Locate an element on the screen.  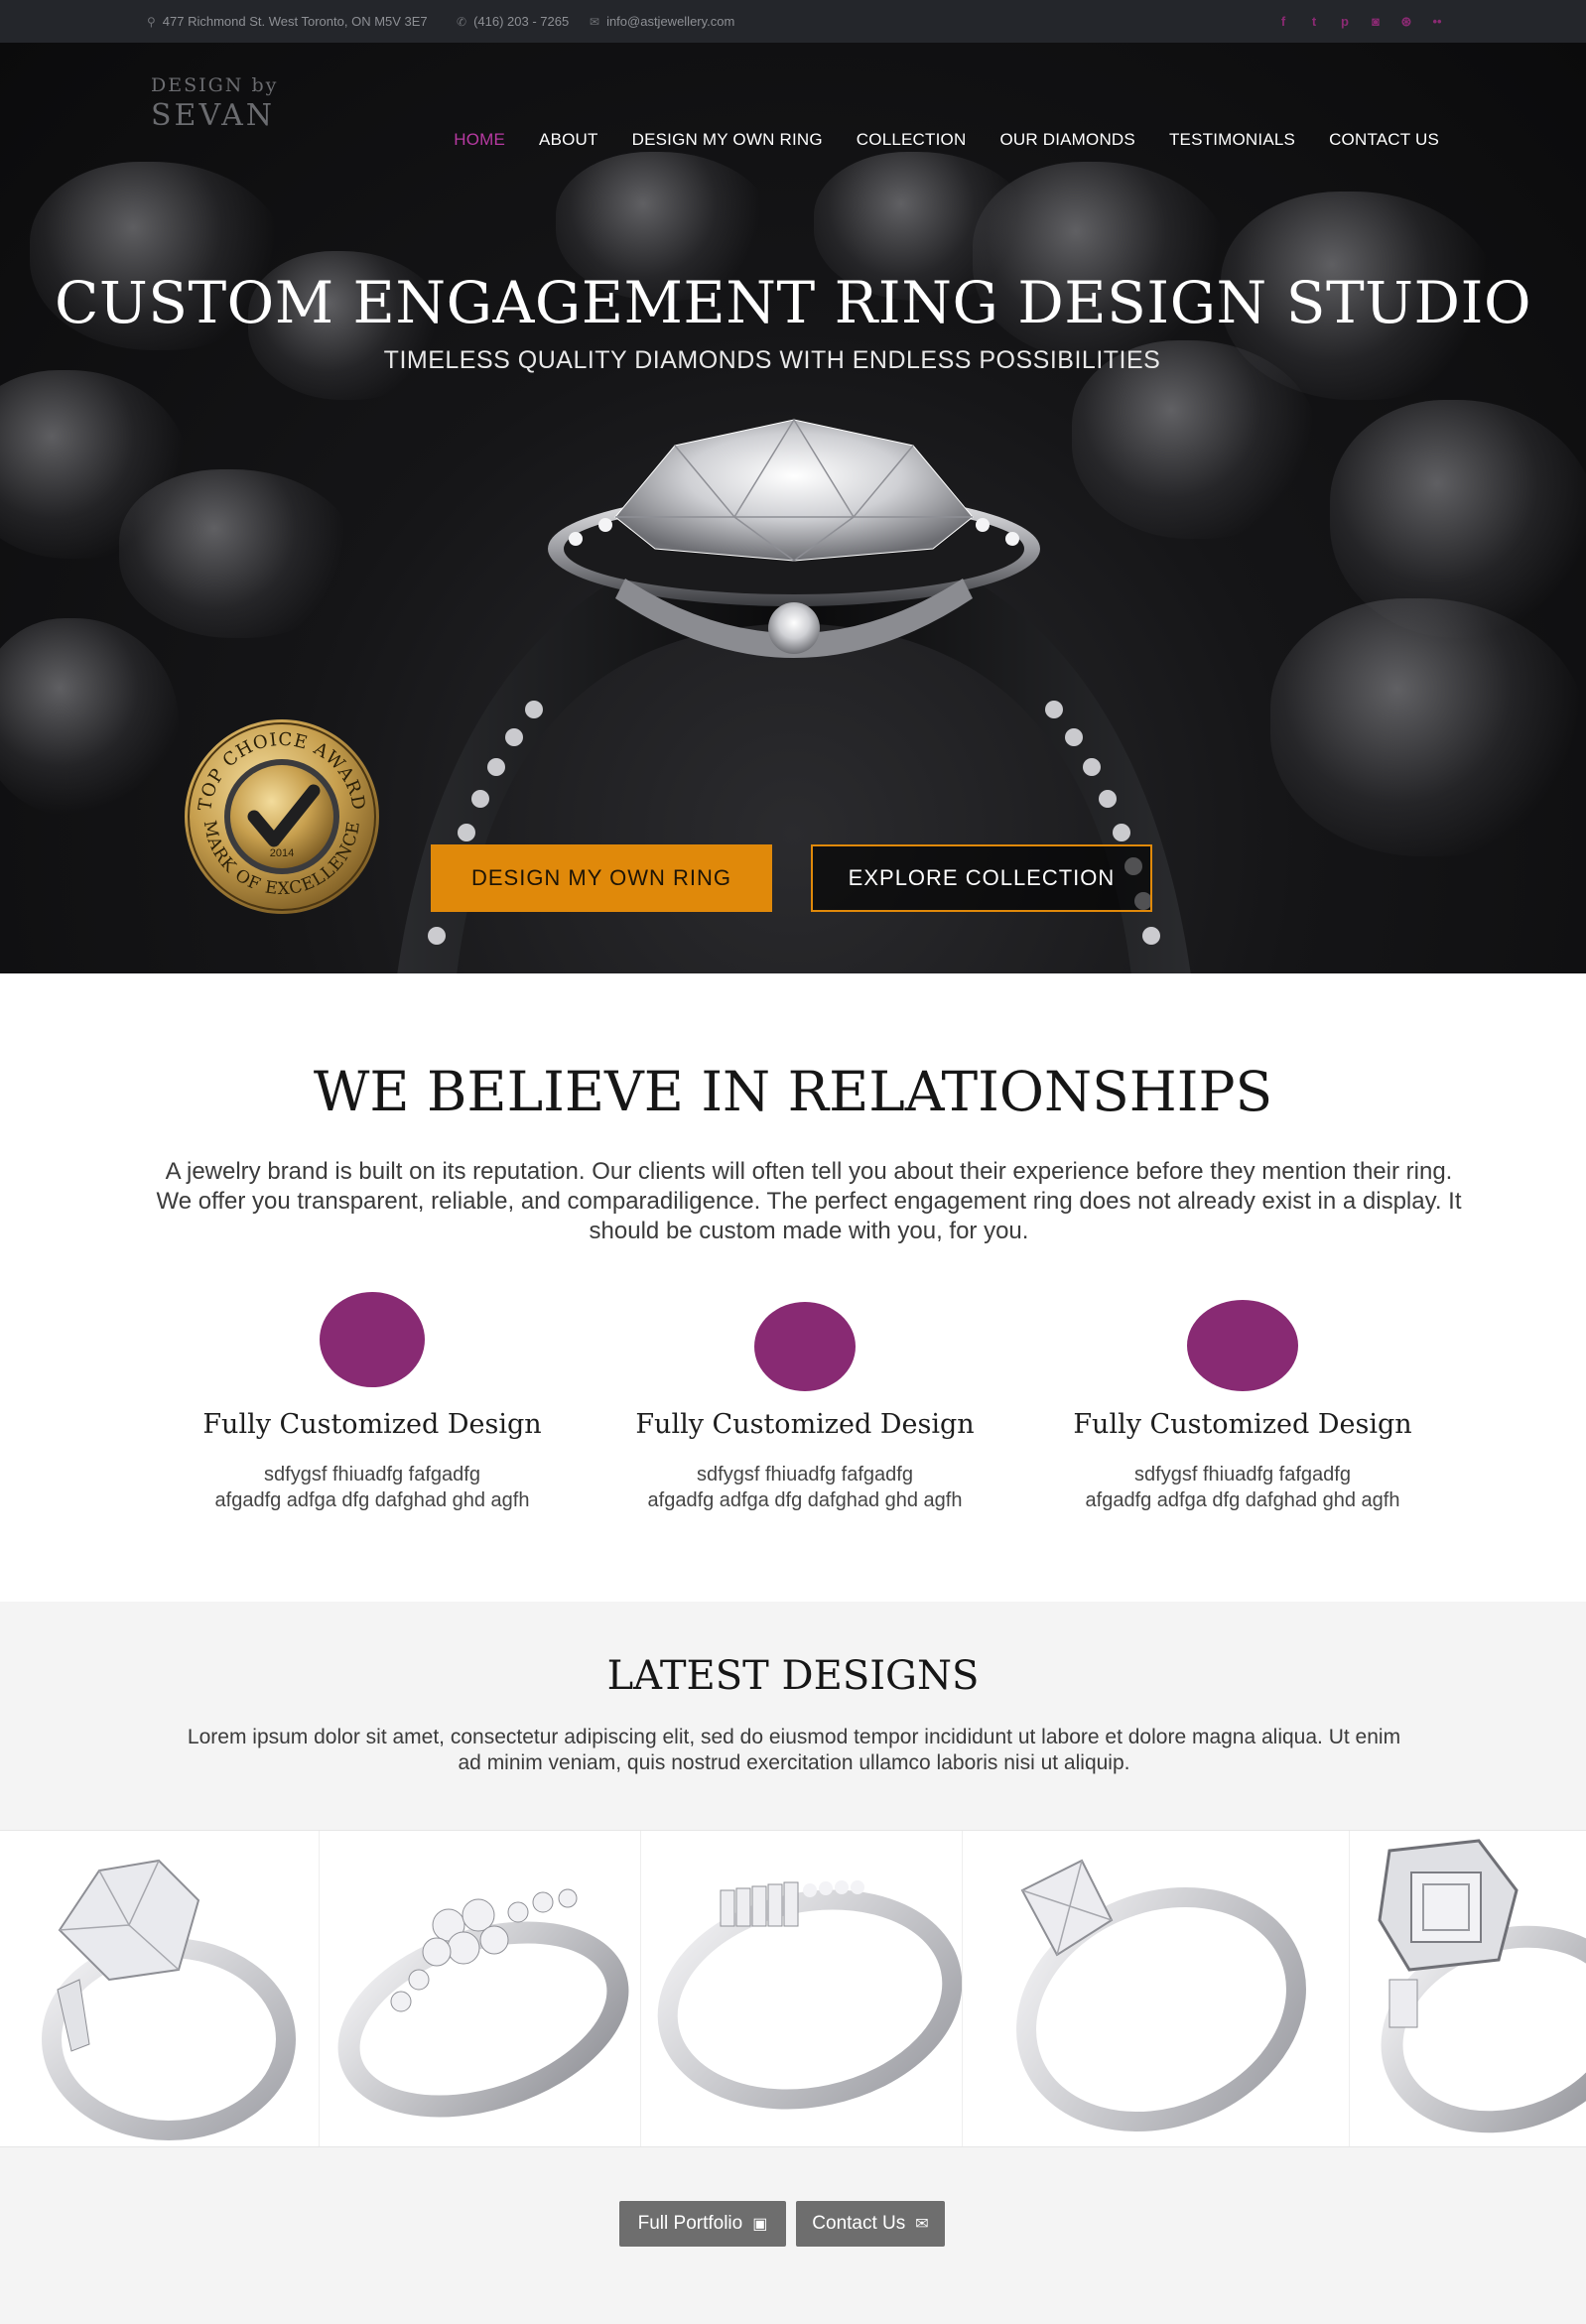
twitter-icon: t is located at coordinates (1314, 21).